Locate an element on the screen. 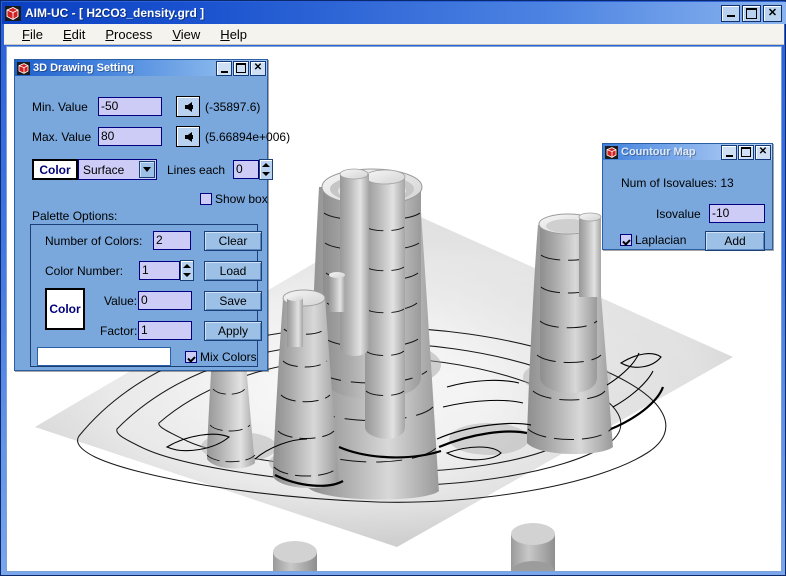  save-button: Save is located at coordinates (233, 301).